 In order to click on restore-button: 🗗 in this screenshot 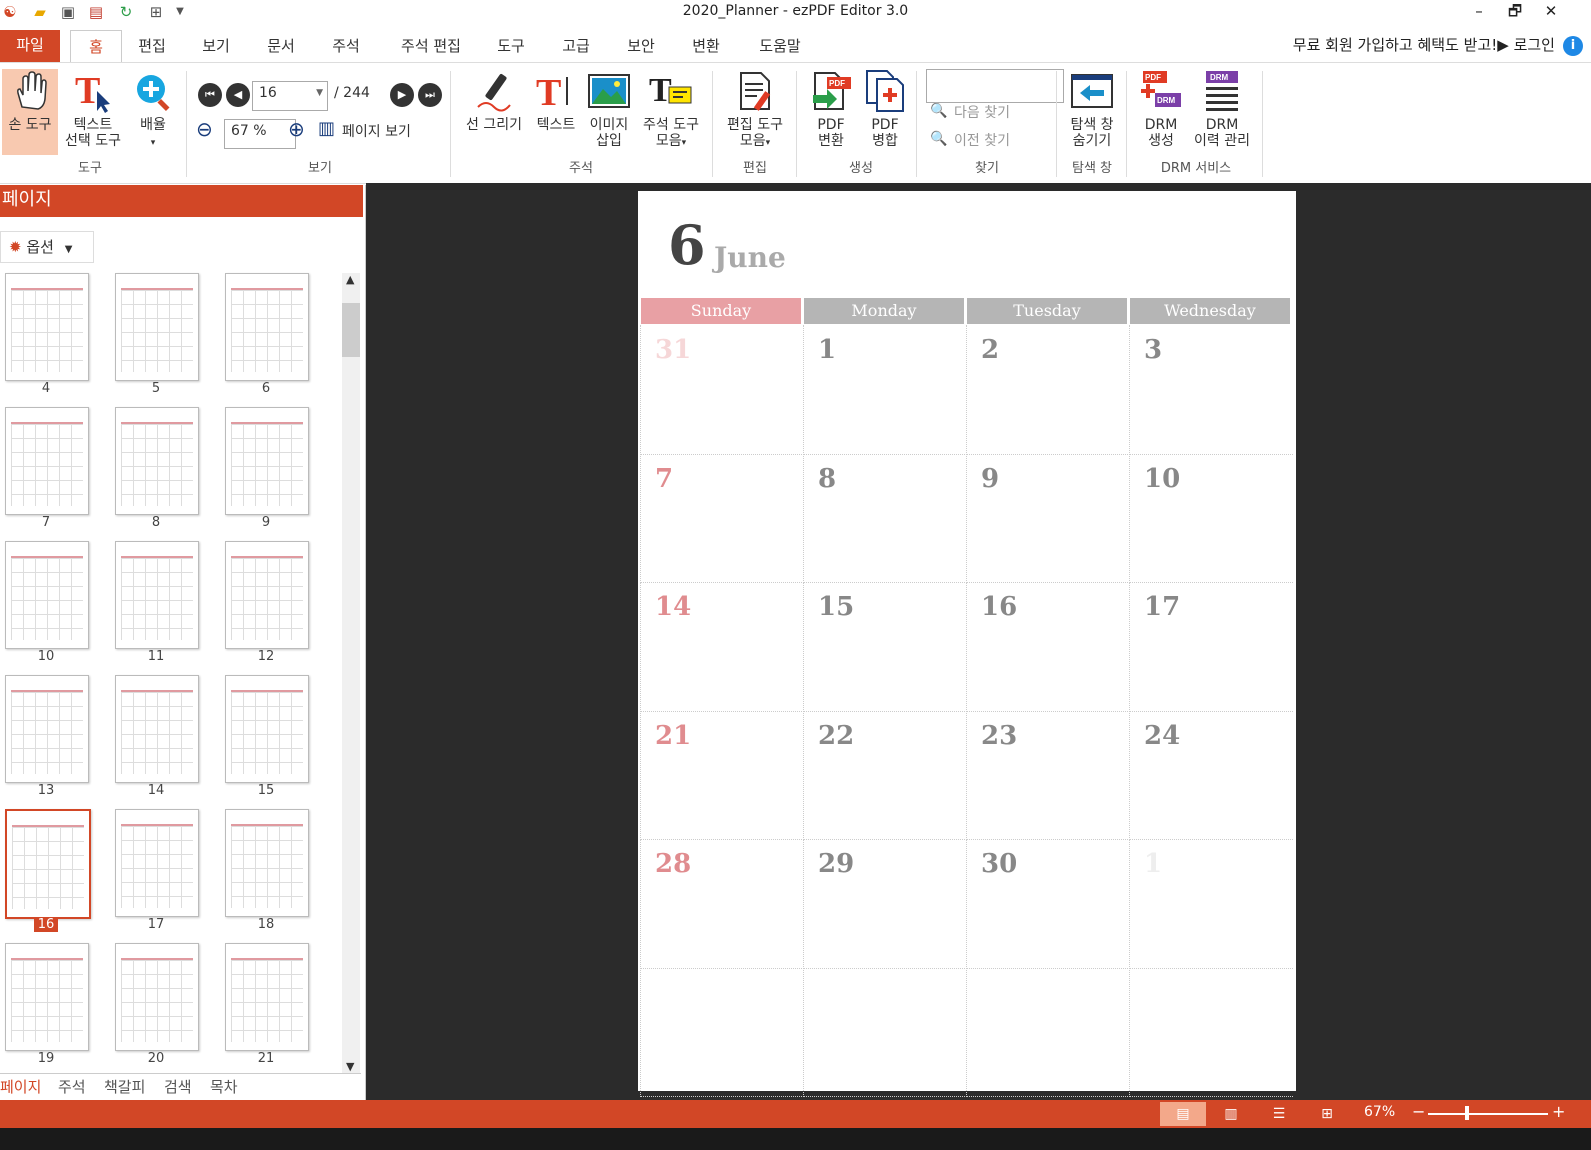, I will do `click(1515, 11)`.